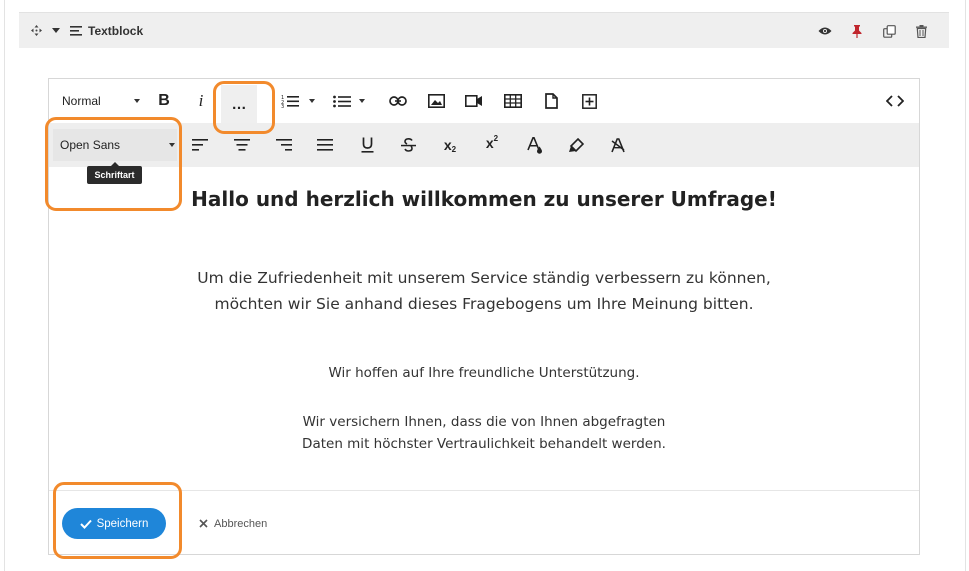  What do you see at coordinates (282, 106) in the screenshot?
I see `svg-text: 3` at bounding box center [282, 106].